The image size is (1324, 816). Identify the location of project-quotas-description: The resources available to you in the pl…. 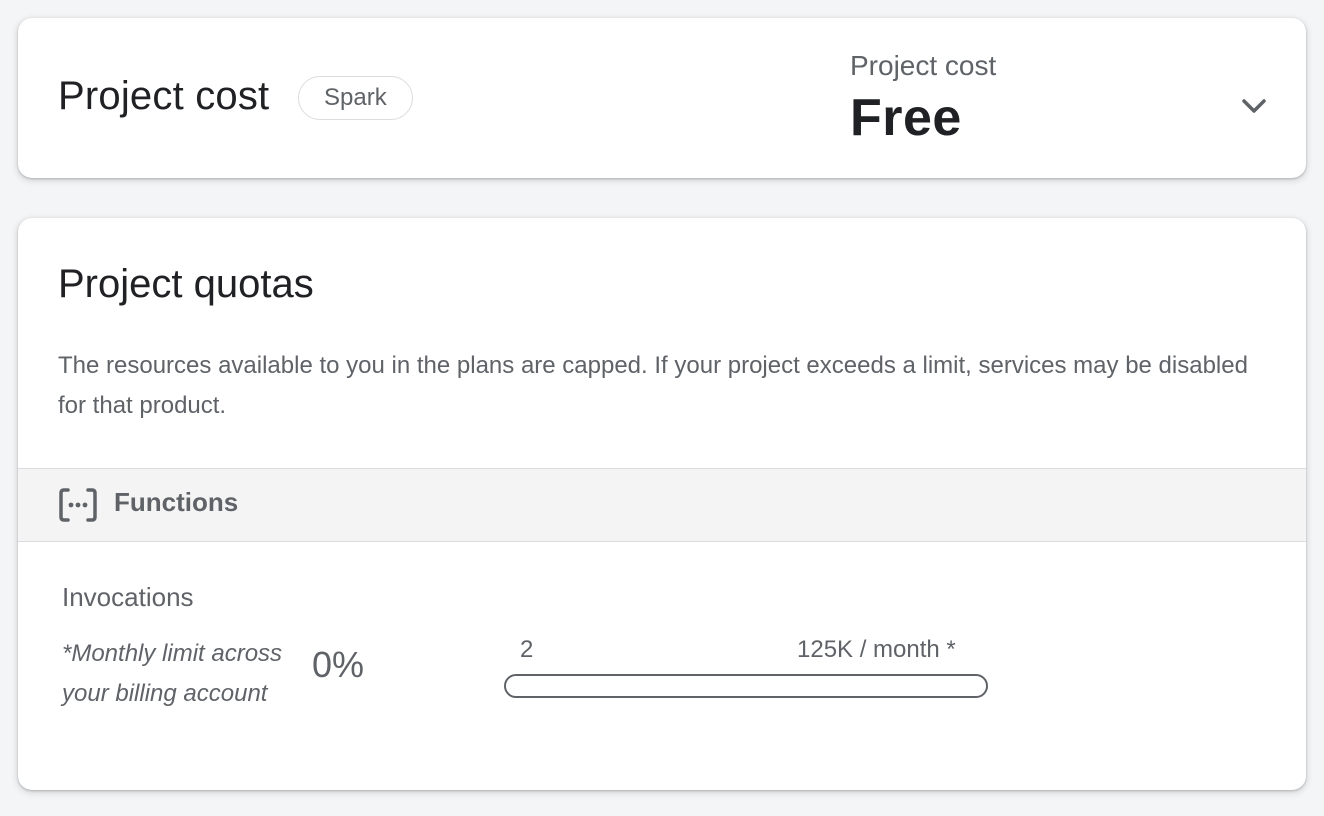
(653, 385).